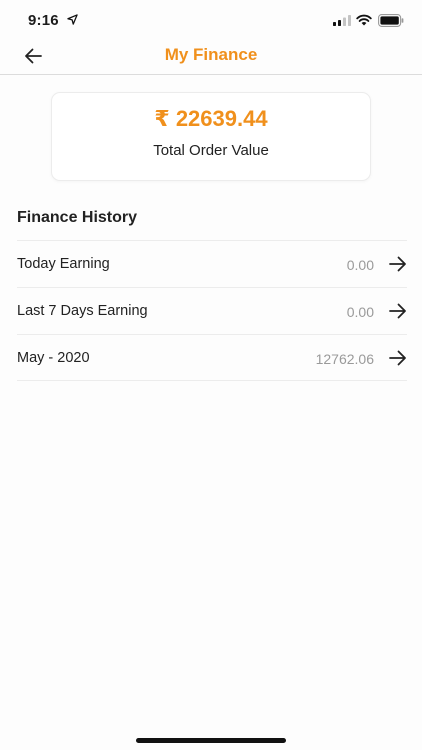 The width and height of the screenshot is (422, 750). What do you see at coordinates (211, 20) in the screenshot?
I see `status-bar: 9:16` at bounding box center [211, 20].